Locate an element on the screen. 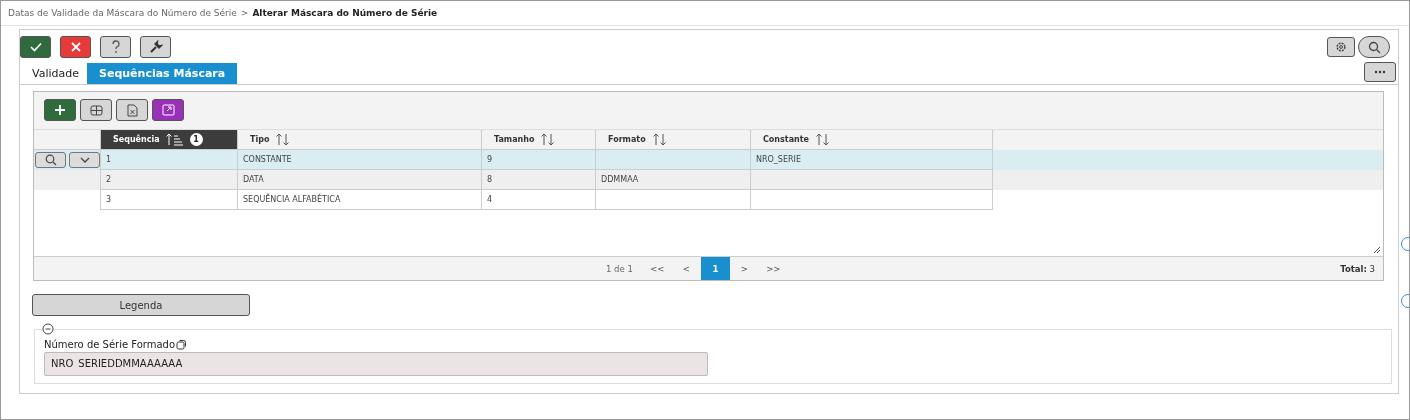 This screenshot has height=420, width=1410. resize-handle-icon is located at coordinates (1377, 250).